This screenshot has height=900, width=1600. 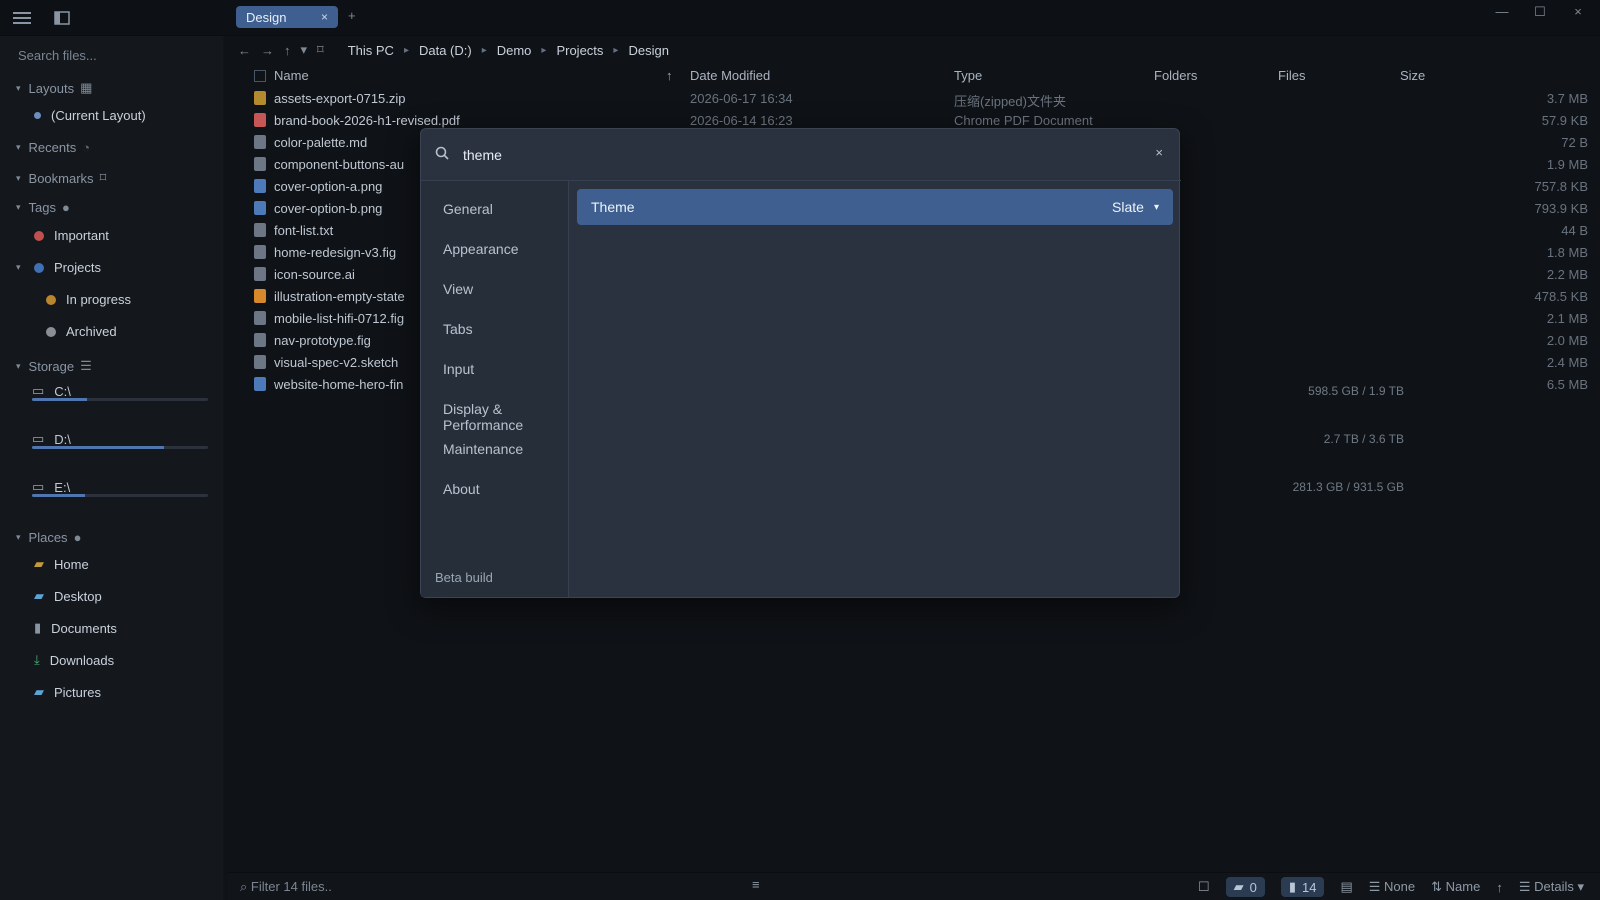 What do you see at coordinates (468, 209) in the screenshot?
I see `settings-category-general: General` at bounding box center [468, 209].